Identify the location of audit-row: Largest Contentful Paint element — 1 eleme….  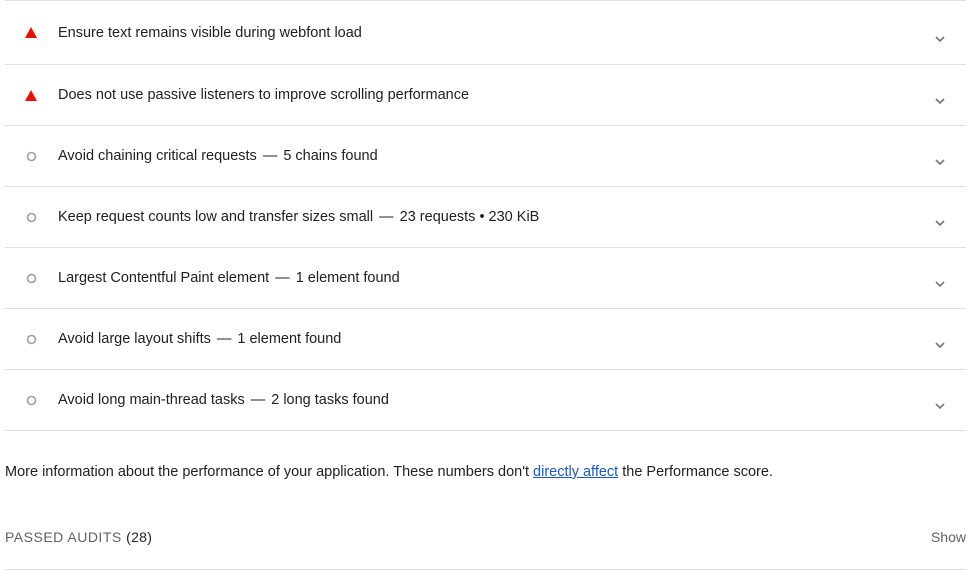
(485, 278).